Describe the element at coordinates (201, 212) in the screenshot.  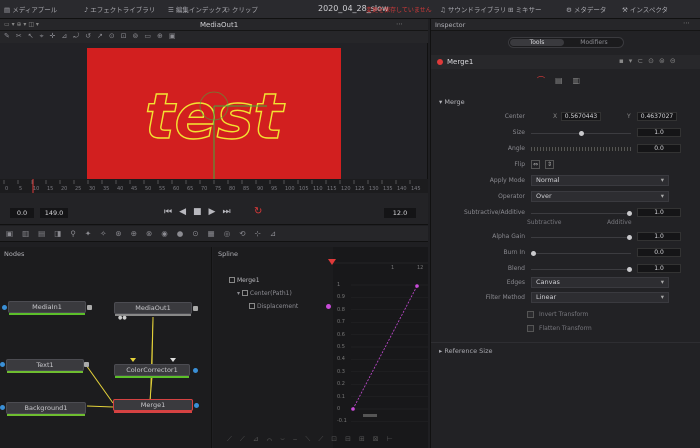
I see `playback-controls: ⏮◀■▶⏭` at that location.